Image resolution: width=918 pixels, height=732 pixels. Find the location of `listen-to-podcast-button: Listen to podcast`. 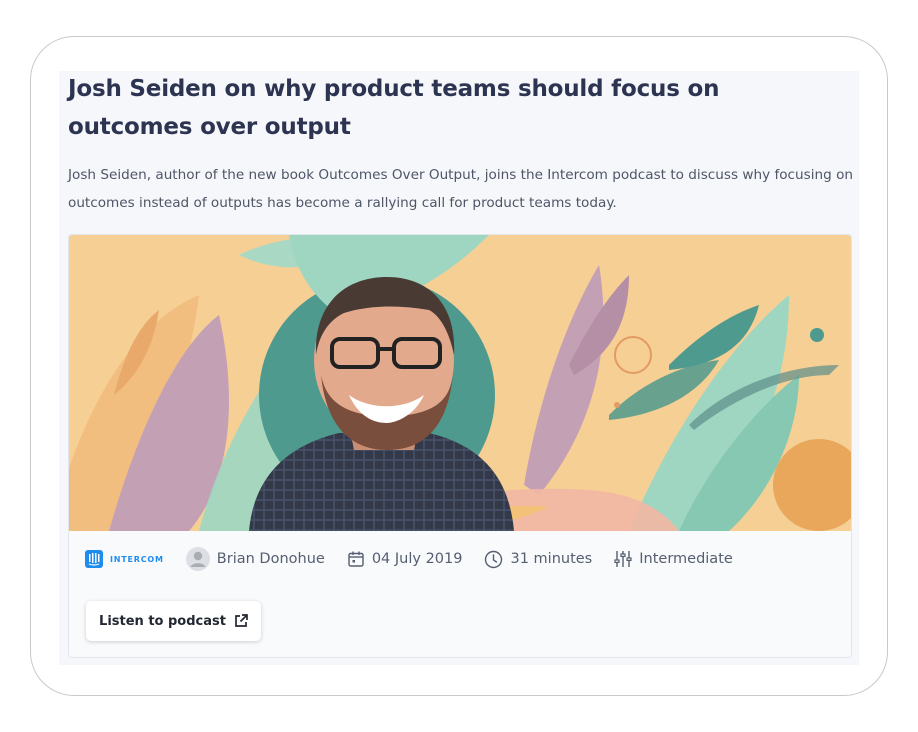

listen-to-podcast-button: Listen to podcast is located at coordinates (173, 621).